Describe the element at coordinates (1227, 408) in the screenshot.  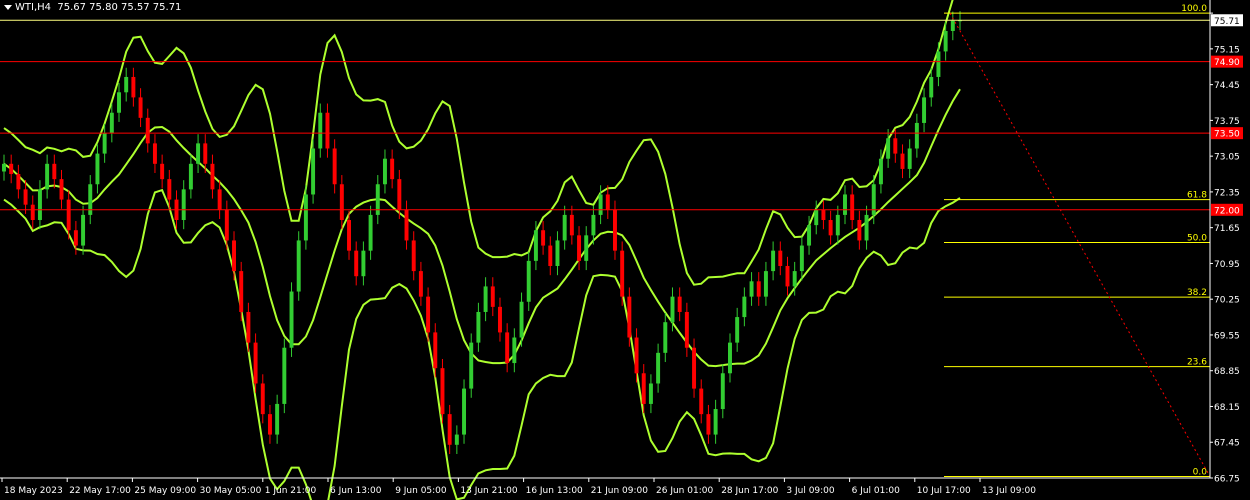
I see `price-tick-label: 68.15` at that location.